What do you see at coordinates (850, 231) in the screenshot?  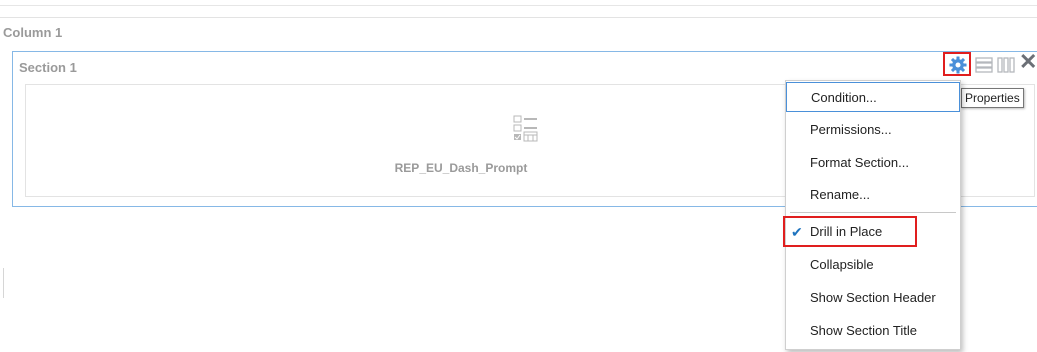 I see `drill-in-place-highlight` at bounding box center [850, 231].